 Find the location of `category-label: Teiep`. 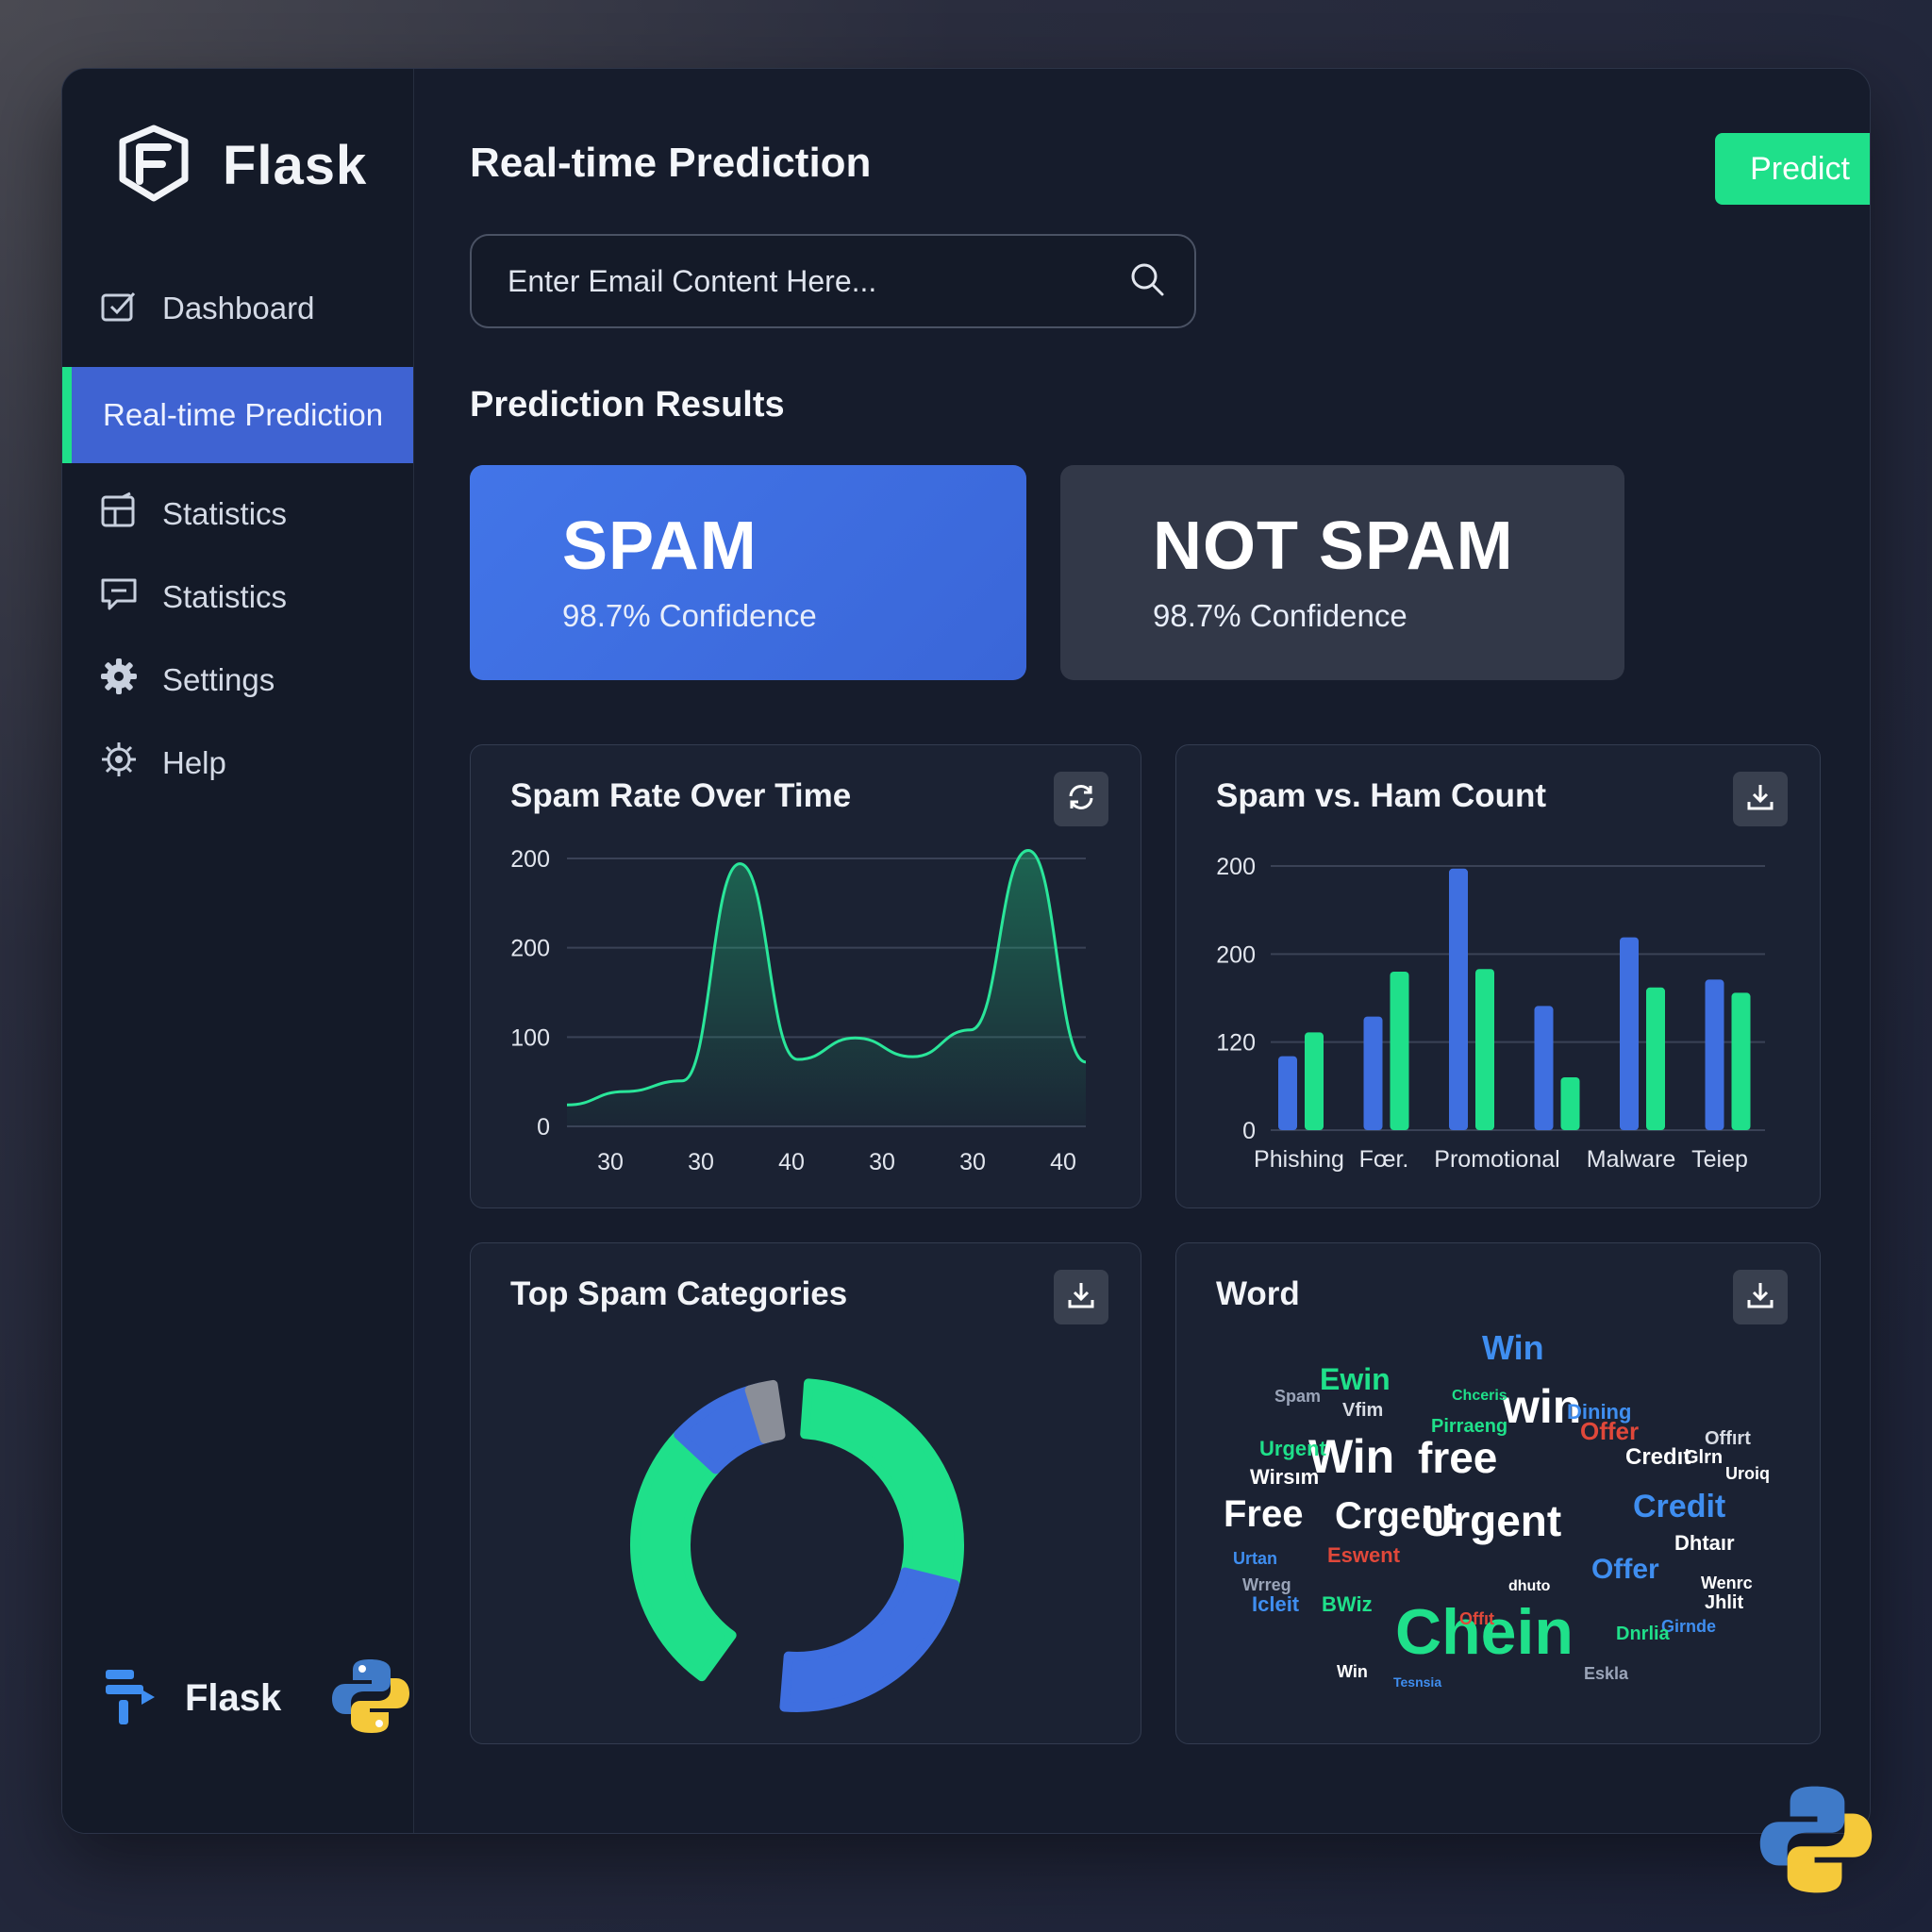

category-label: Teiep is located at coordinates (1719, 1160).